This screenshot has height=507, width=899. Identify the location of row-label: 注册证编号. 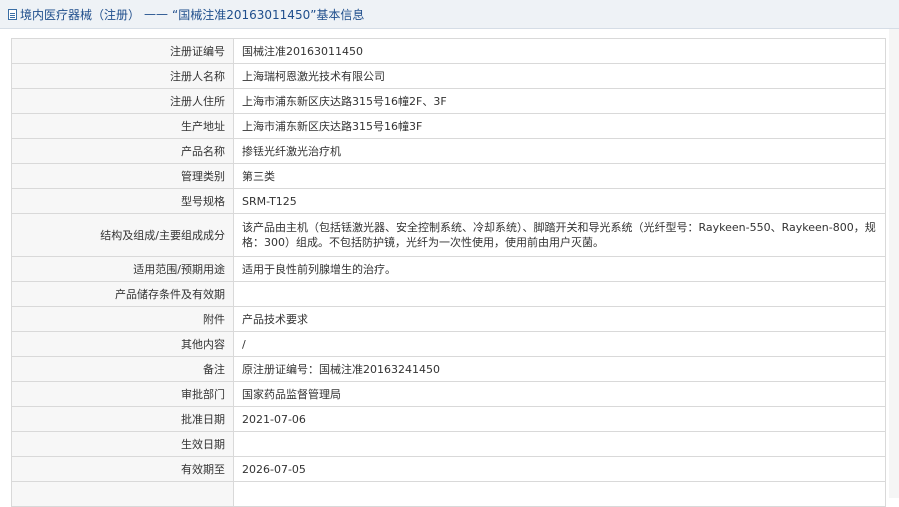
(122, 51).